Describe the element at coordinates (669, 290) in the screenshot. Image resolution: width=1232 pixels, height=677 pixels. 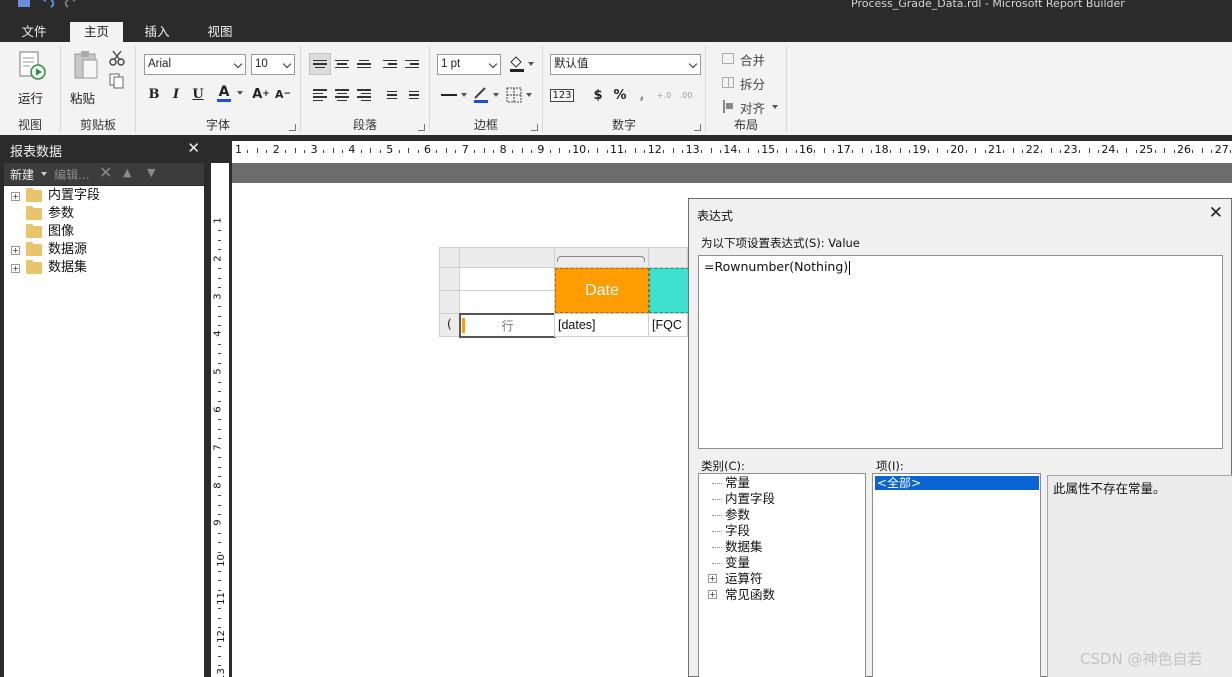
I see `teal-header-cell` at that location.